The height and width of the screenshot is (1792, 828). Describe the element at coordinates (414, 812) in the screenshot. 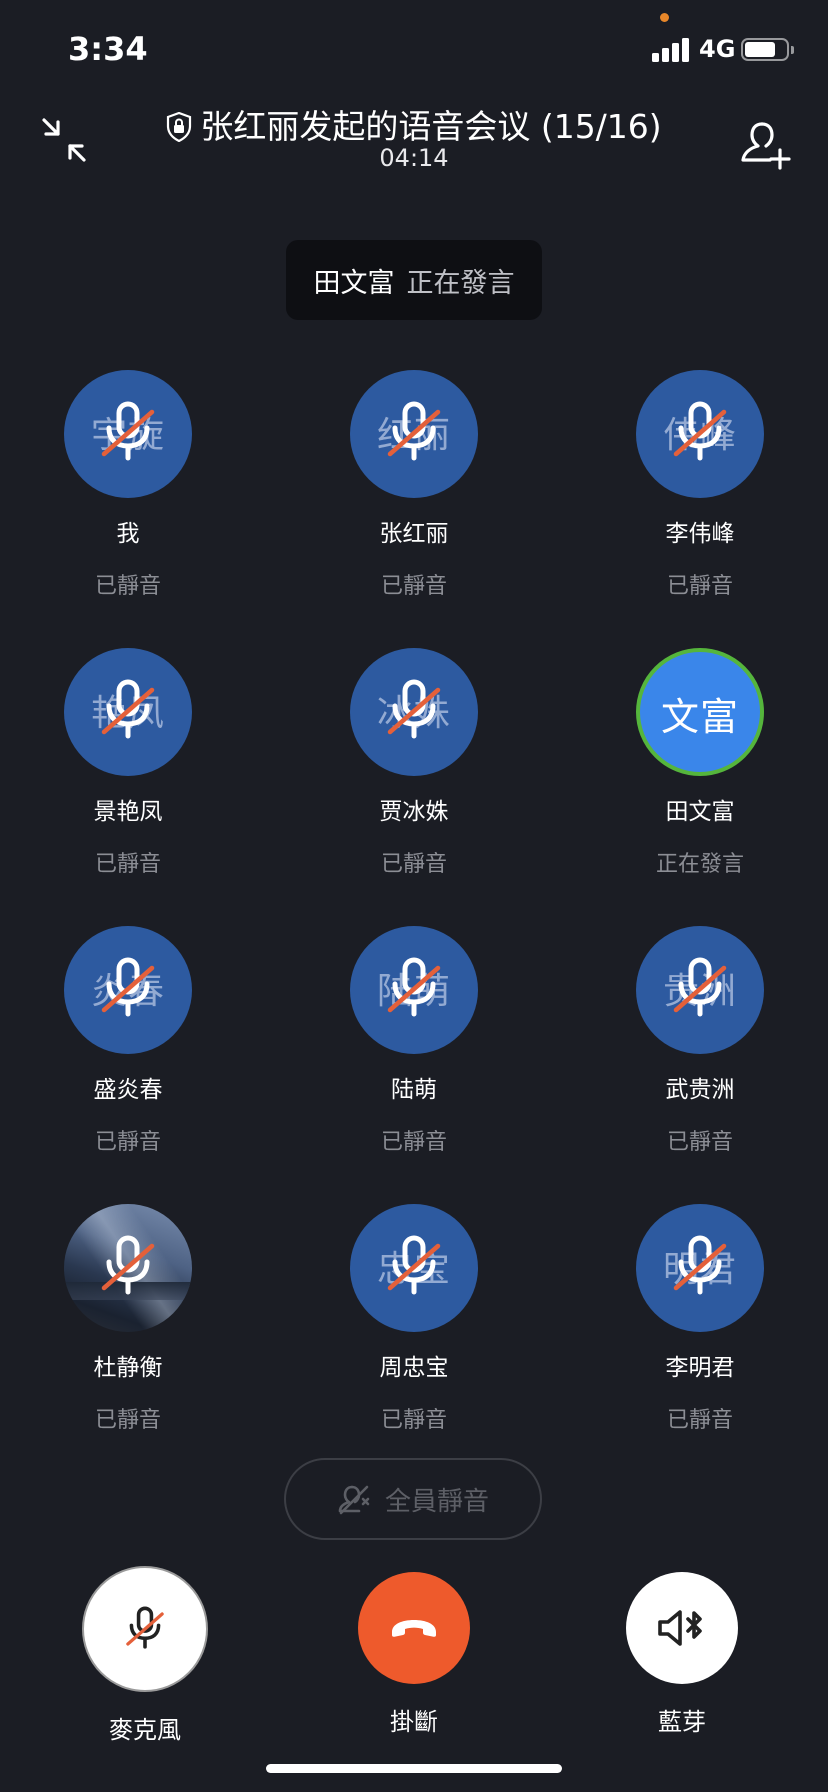

I see `participant-name: 贾冰姝` at that location.